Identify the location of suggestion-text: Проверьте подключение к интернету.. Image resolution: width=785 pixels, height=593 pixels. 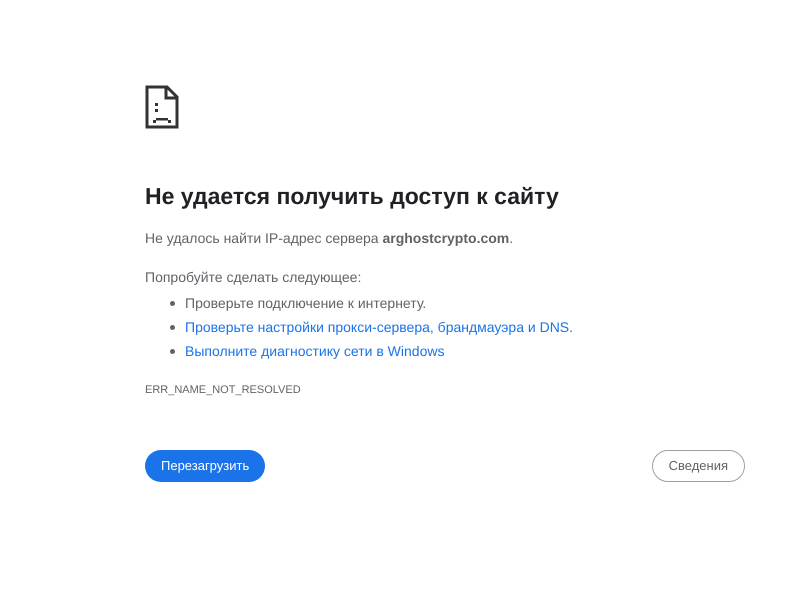
(305, 303).